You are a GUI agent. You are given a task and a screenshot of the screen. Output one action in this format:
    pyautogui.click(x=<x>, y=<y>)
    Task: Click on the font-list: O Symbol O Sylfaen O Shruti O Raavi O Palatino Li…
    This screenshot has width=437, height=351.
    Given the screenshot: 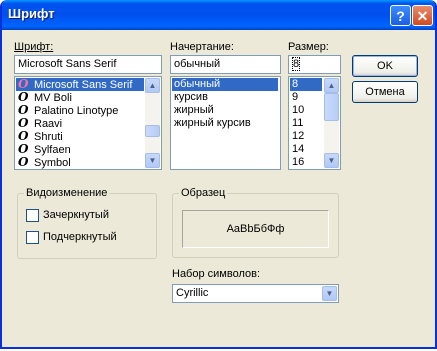 What is the action you would take?
    pyautogui.click(x=88, y=123)
    